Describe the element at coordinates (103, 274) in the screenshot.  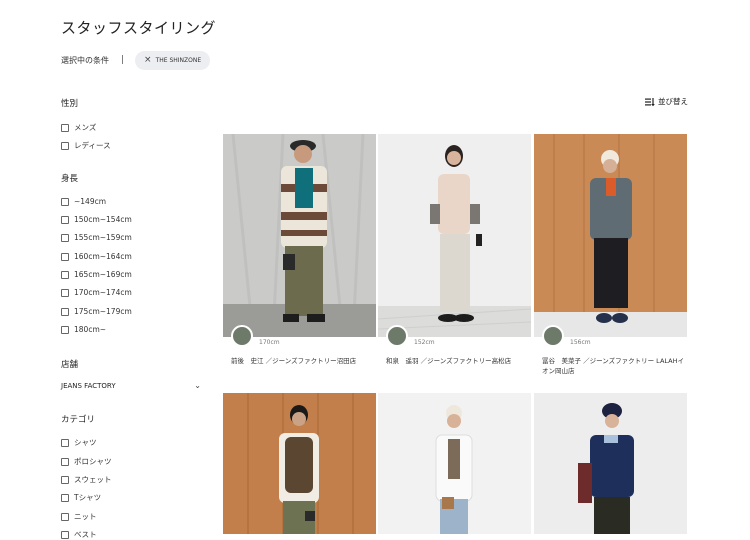
I see `option-label: 165cm~169cm` at that location.